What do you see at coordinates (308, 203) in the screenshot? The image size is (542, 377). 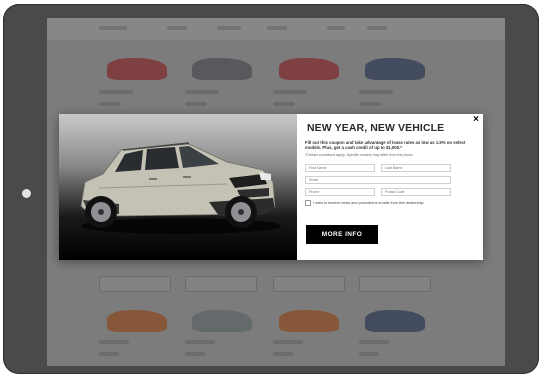 I see `newsletter-checkbox` at bounding box center [308, 203].